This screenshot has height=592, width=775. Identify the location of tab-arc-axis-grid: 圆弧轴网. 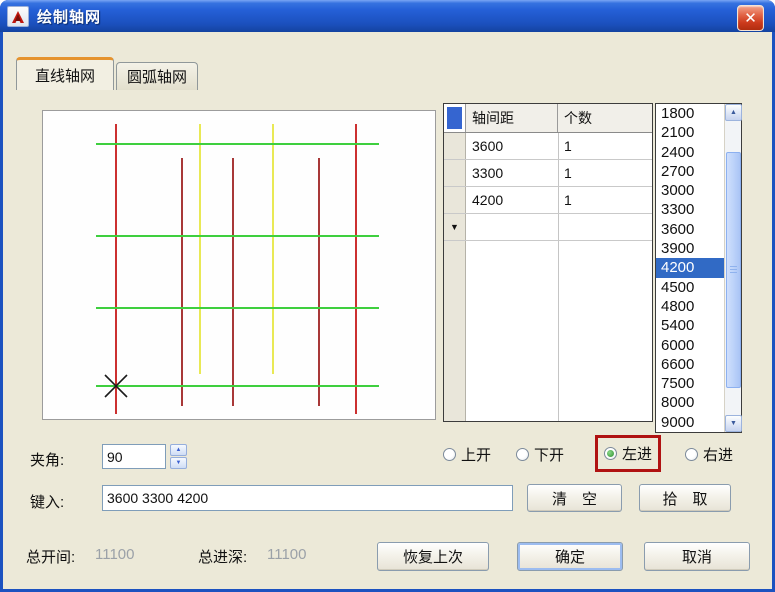
(157, 76).